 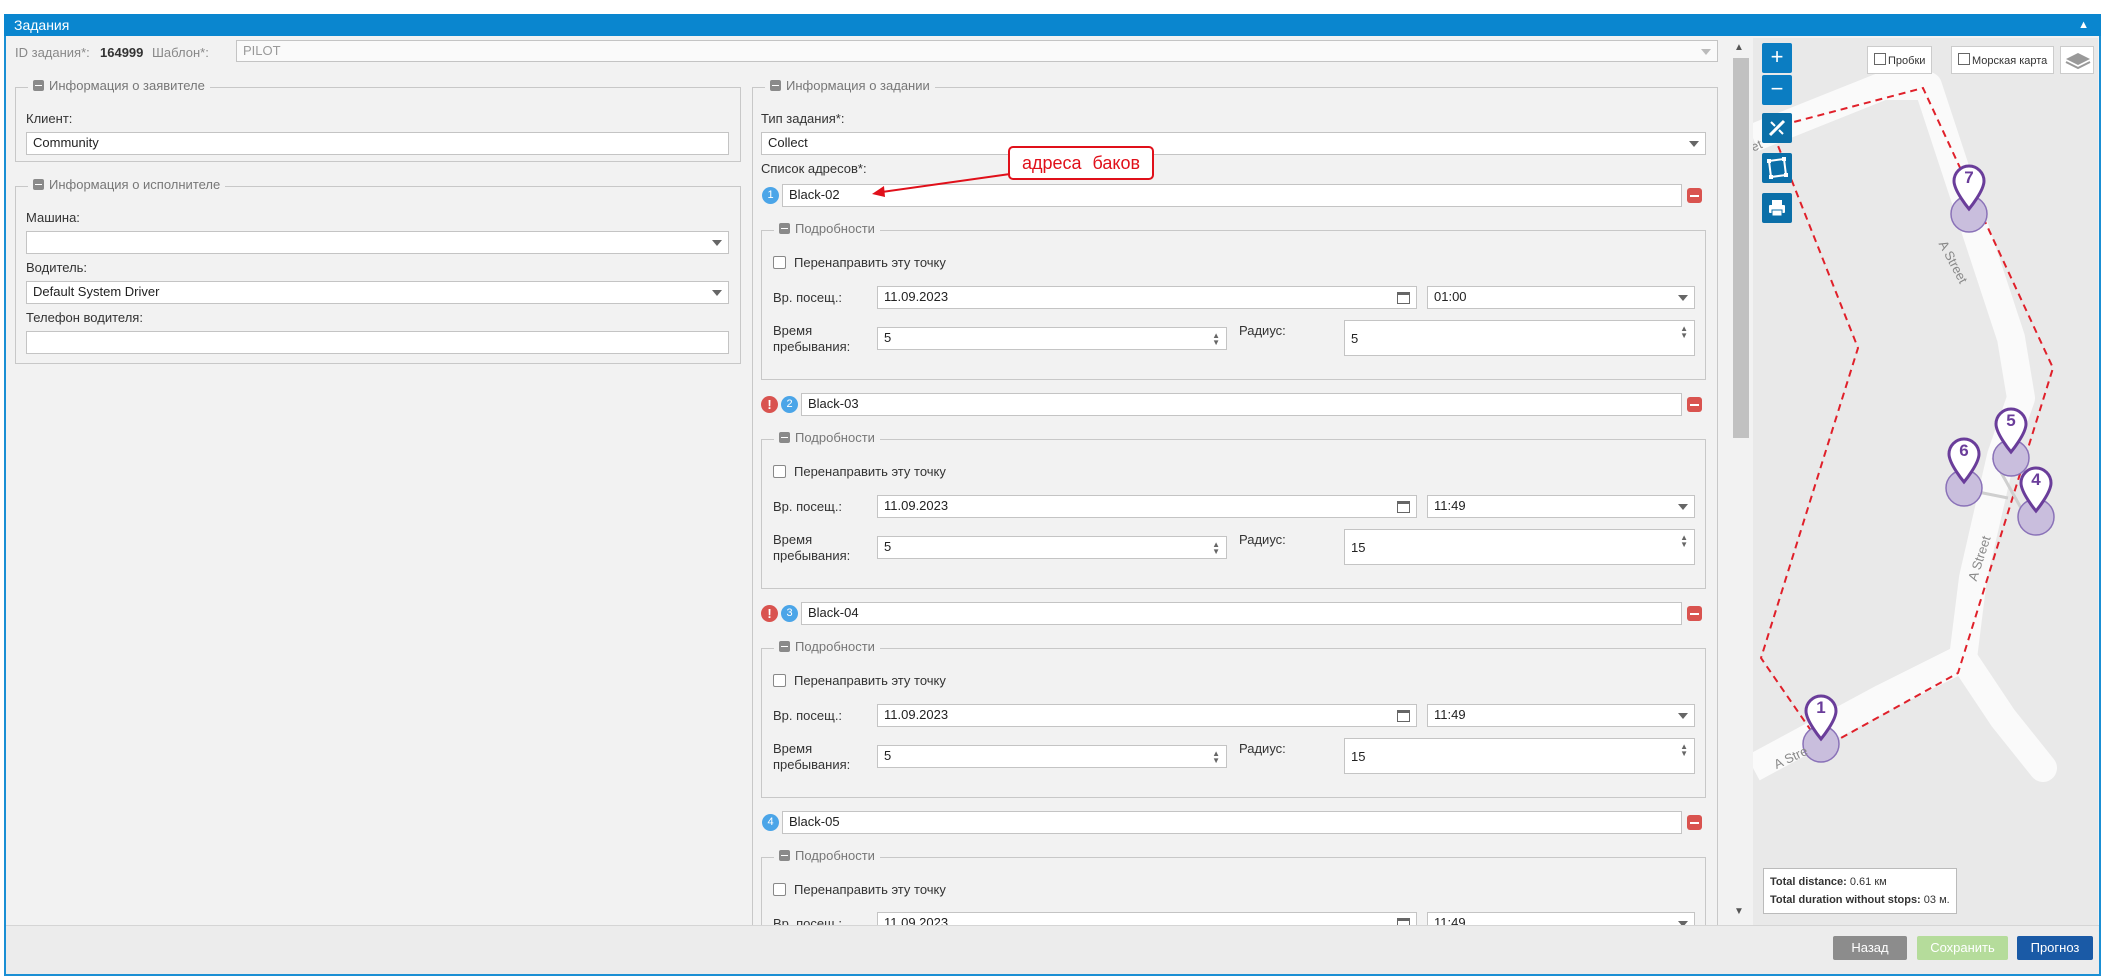 I want to click on stop-address-input: Black-04, so click(x=1241, y=613).